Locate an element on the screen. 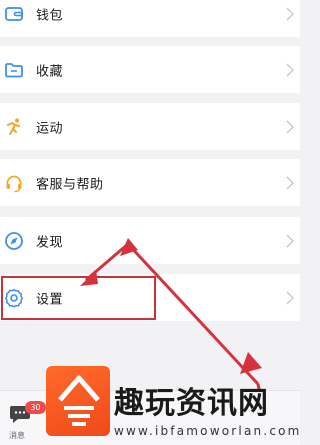  nav-messages-label: 消息 is located at coordinates (17, 435).